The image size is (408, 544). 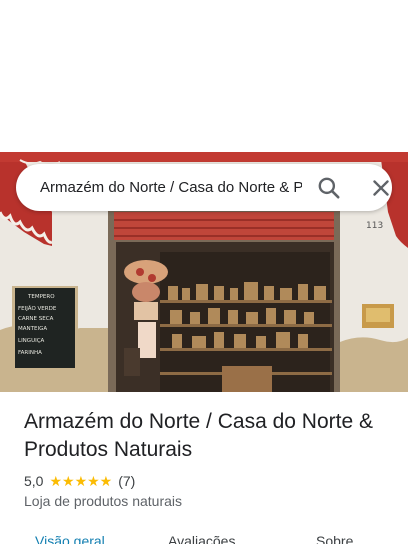 I want to click on svg-text: FARINHA, so click(x=30, y=353).